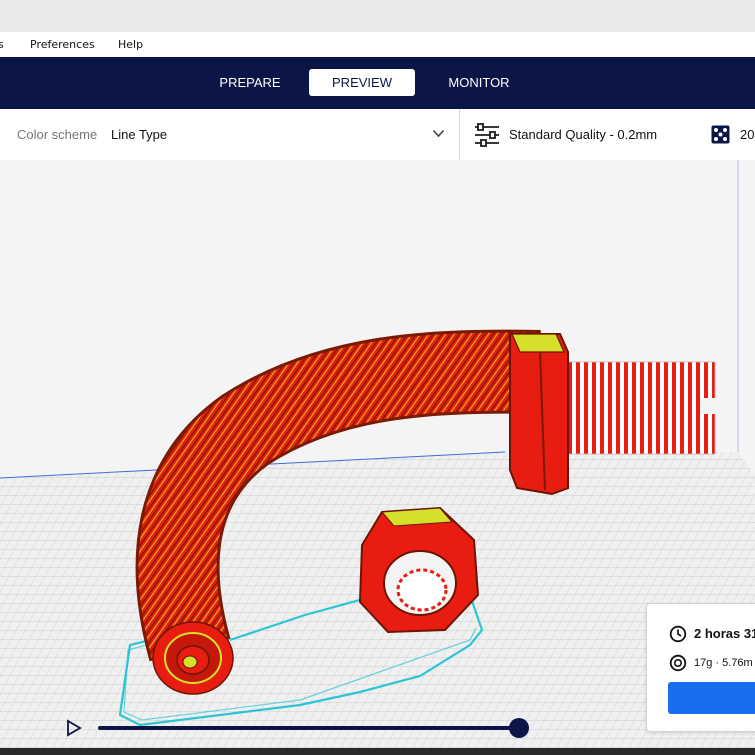 The height and width of the screenshot is (755, 755). What do you see at coordinates (723, 663) in the screenshot?
I see `material-estimate: 17g · 5.76m` at bounding box center [723, 663].